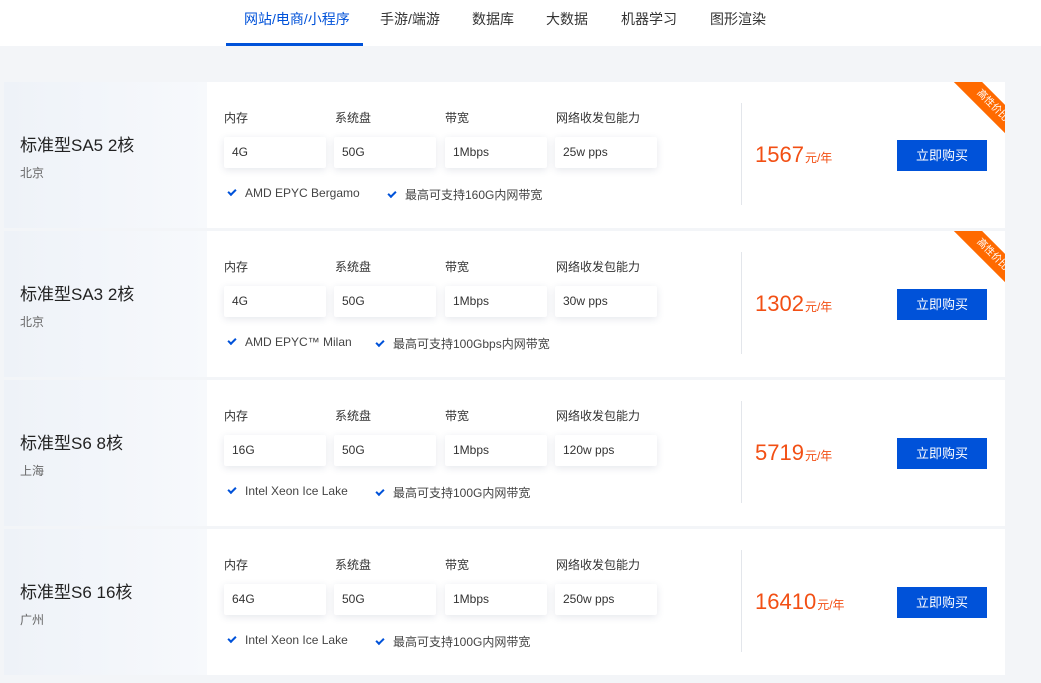  I want to click on product-price: 16410元/年, so click(800, 601).